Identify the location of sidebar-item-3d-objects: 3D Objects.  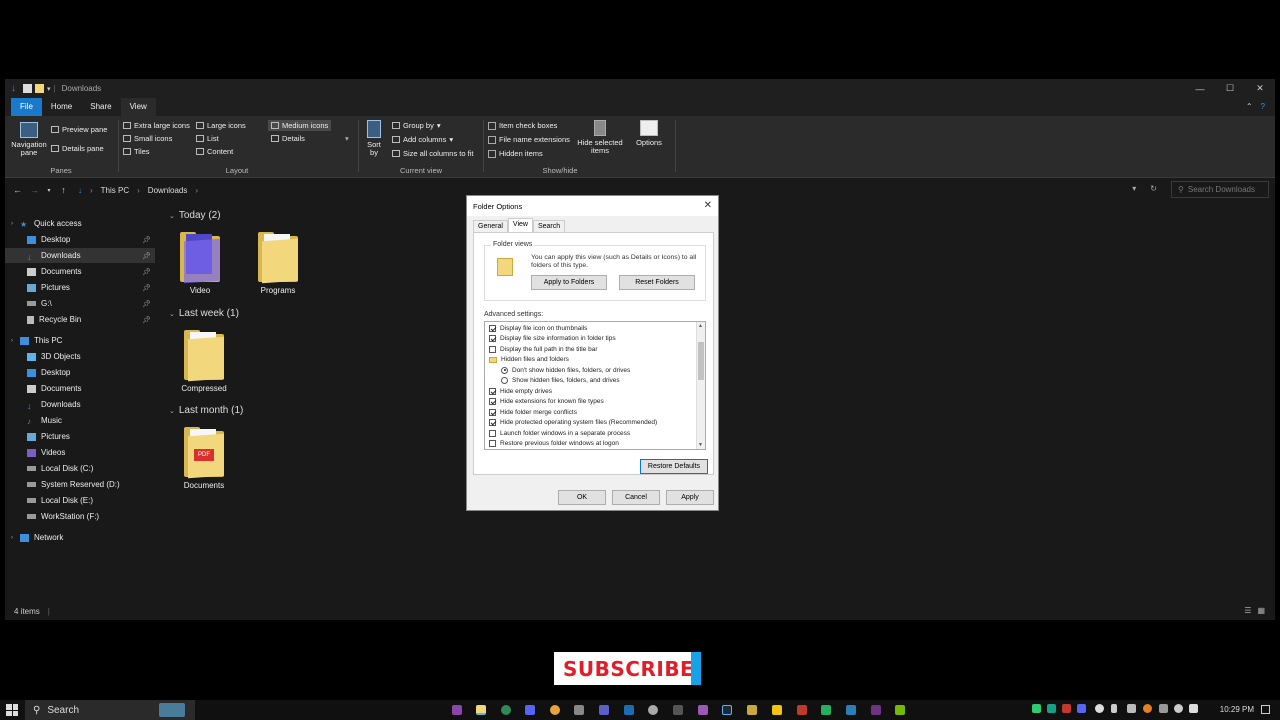
(80, 356).